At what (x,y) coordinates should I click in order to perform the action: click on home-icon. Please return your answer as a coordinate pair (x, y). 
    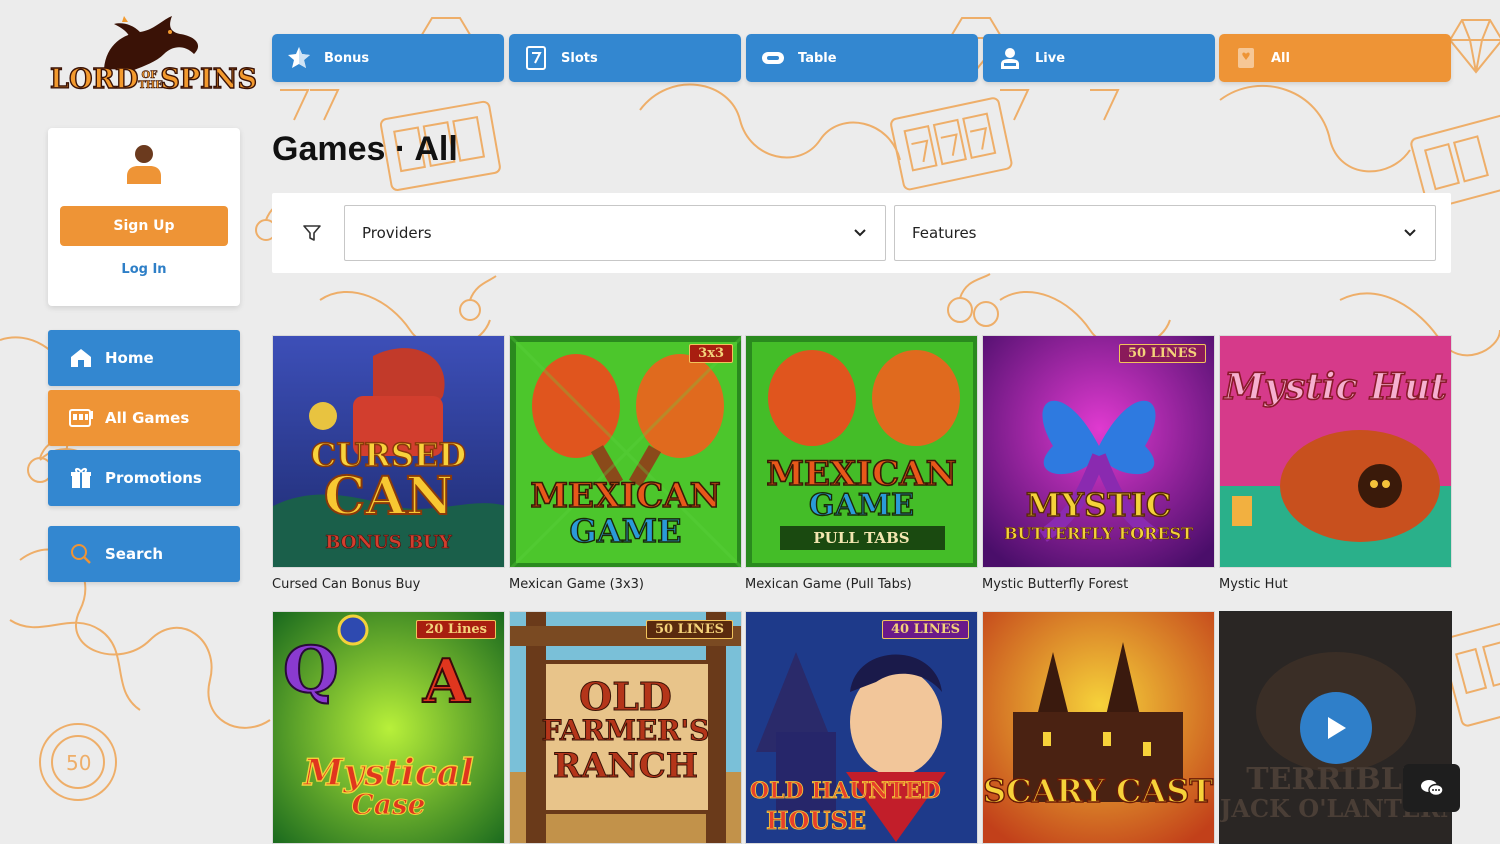
    Looking at the image, I should click on (81, 358).